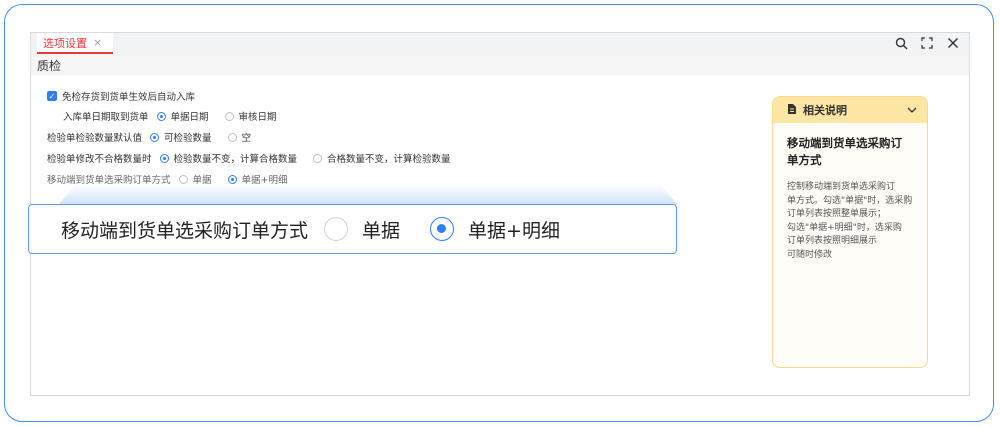 The width and height of the screenshot is (1000, 427). I want to click on option-default-qty: 检验单检验数量默认值 可检验数量 空, so click(149, 137).